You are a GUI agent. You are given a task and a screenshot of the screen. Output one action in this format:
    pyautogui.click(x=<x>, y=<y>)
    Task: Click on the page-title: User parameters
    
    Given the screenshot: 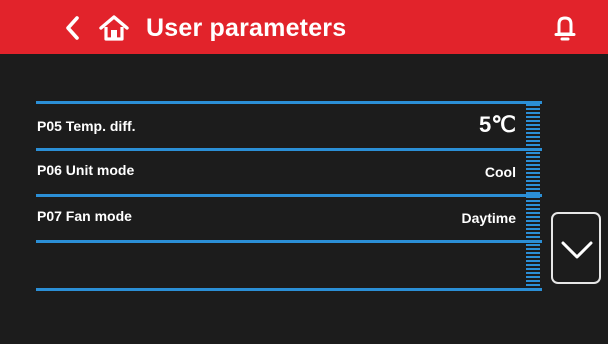 What is the action you would take?
    pyautogui.click(x=246, y=28)
    